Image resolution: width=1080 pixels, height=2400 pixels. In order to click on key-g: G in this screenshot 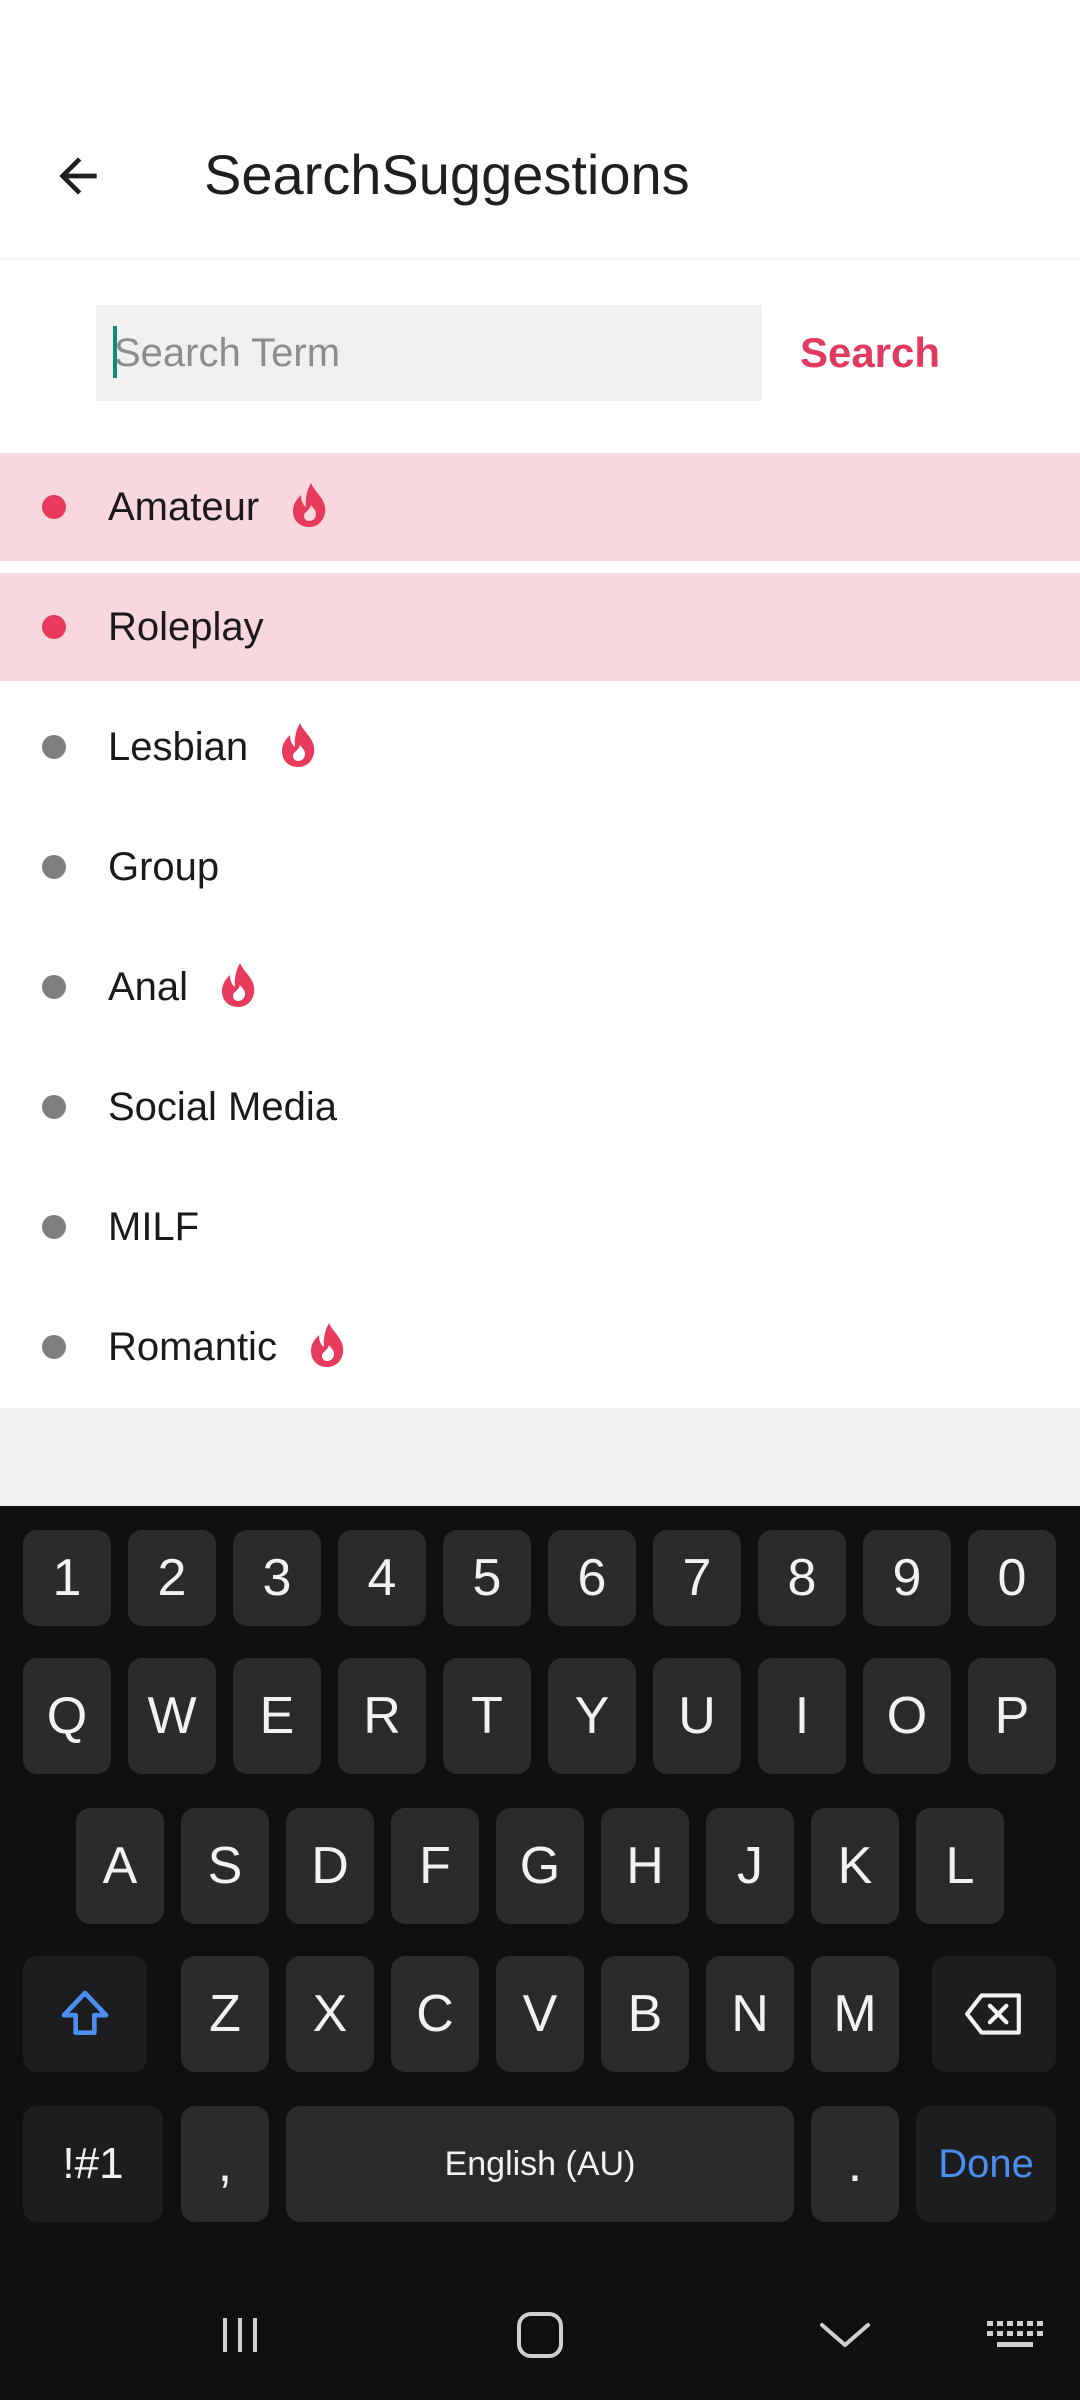, I will do `click(540, 1866)`.